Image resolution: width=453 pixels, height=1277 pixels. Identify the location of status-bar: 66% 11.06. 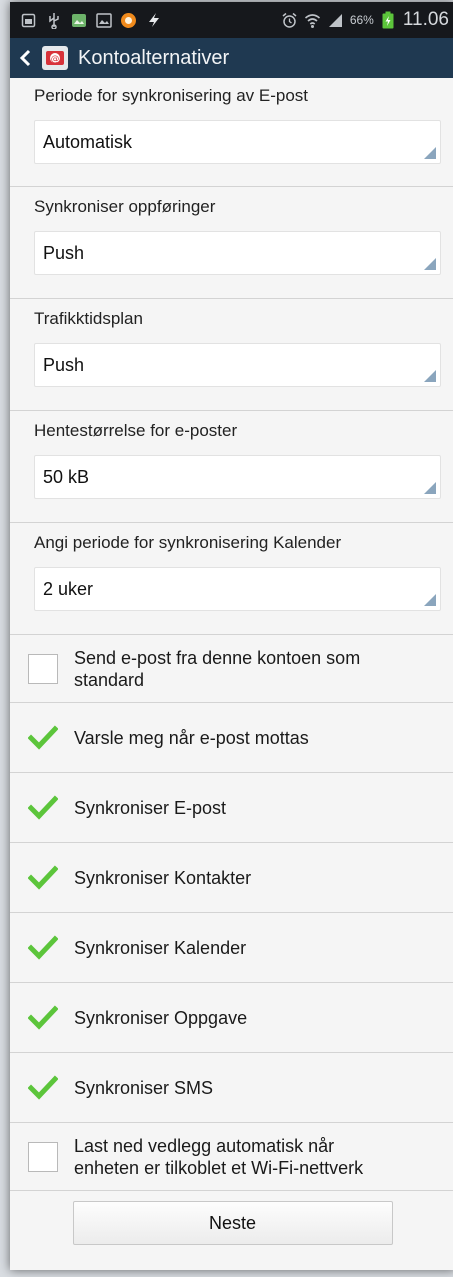
(231, 20).